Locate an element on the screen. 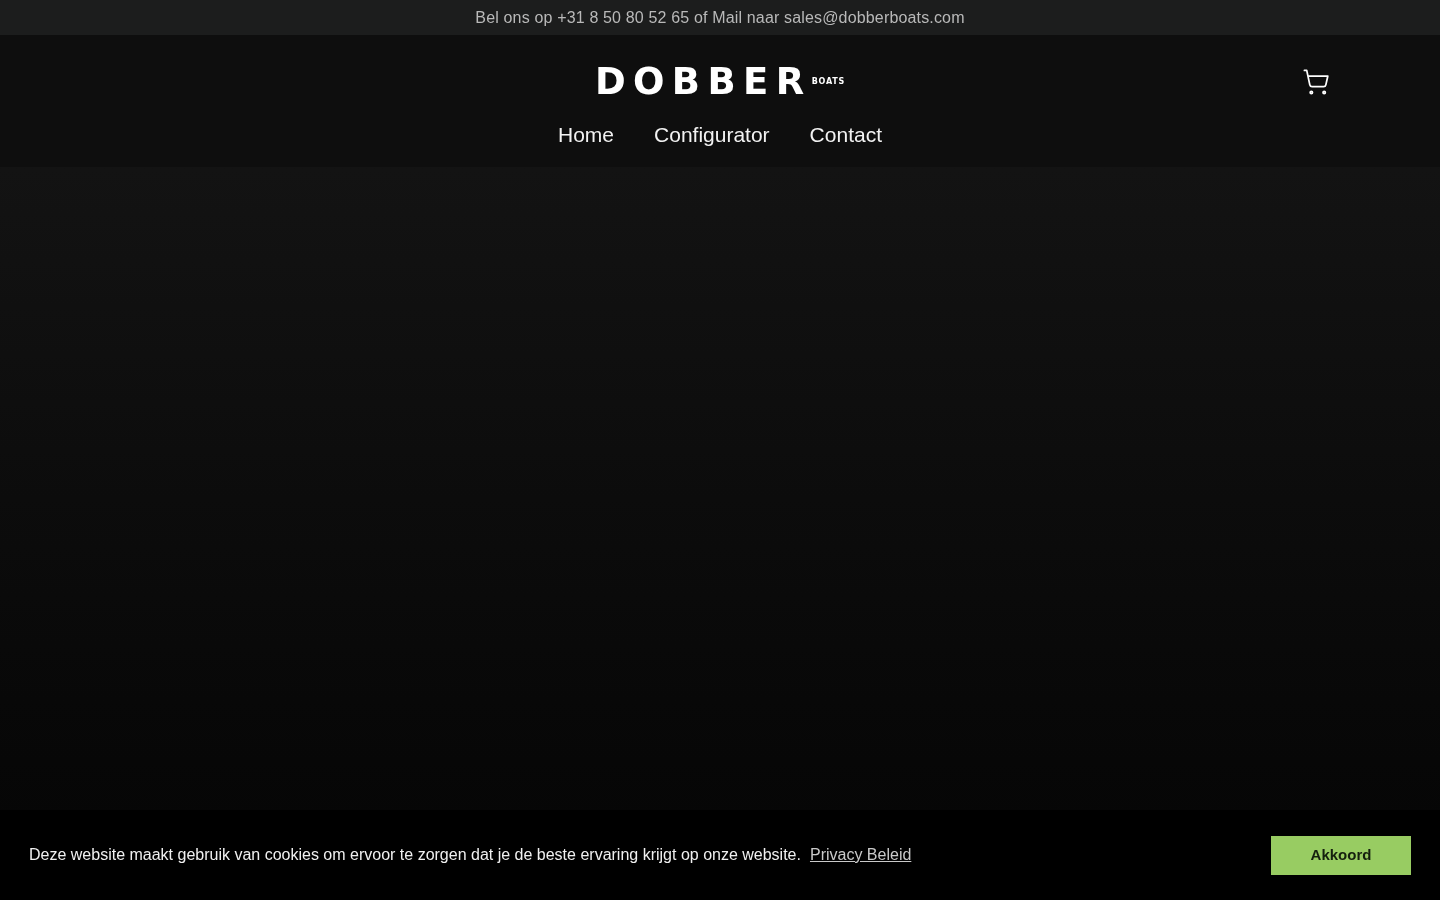  nav-link: Home is located at coordinates (586, 134).